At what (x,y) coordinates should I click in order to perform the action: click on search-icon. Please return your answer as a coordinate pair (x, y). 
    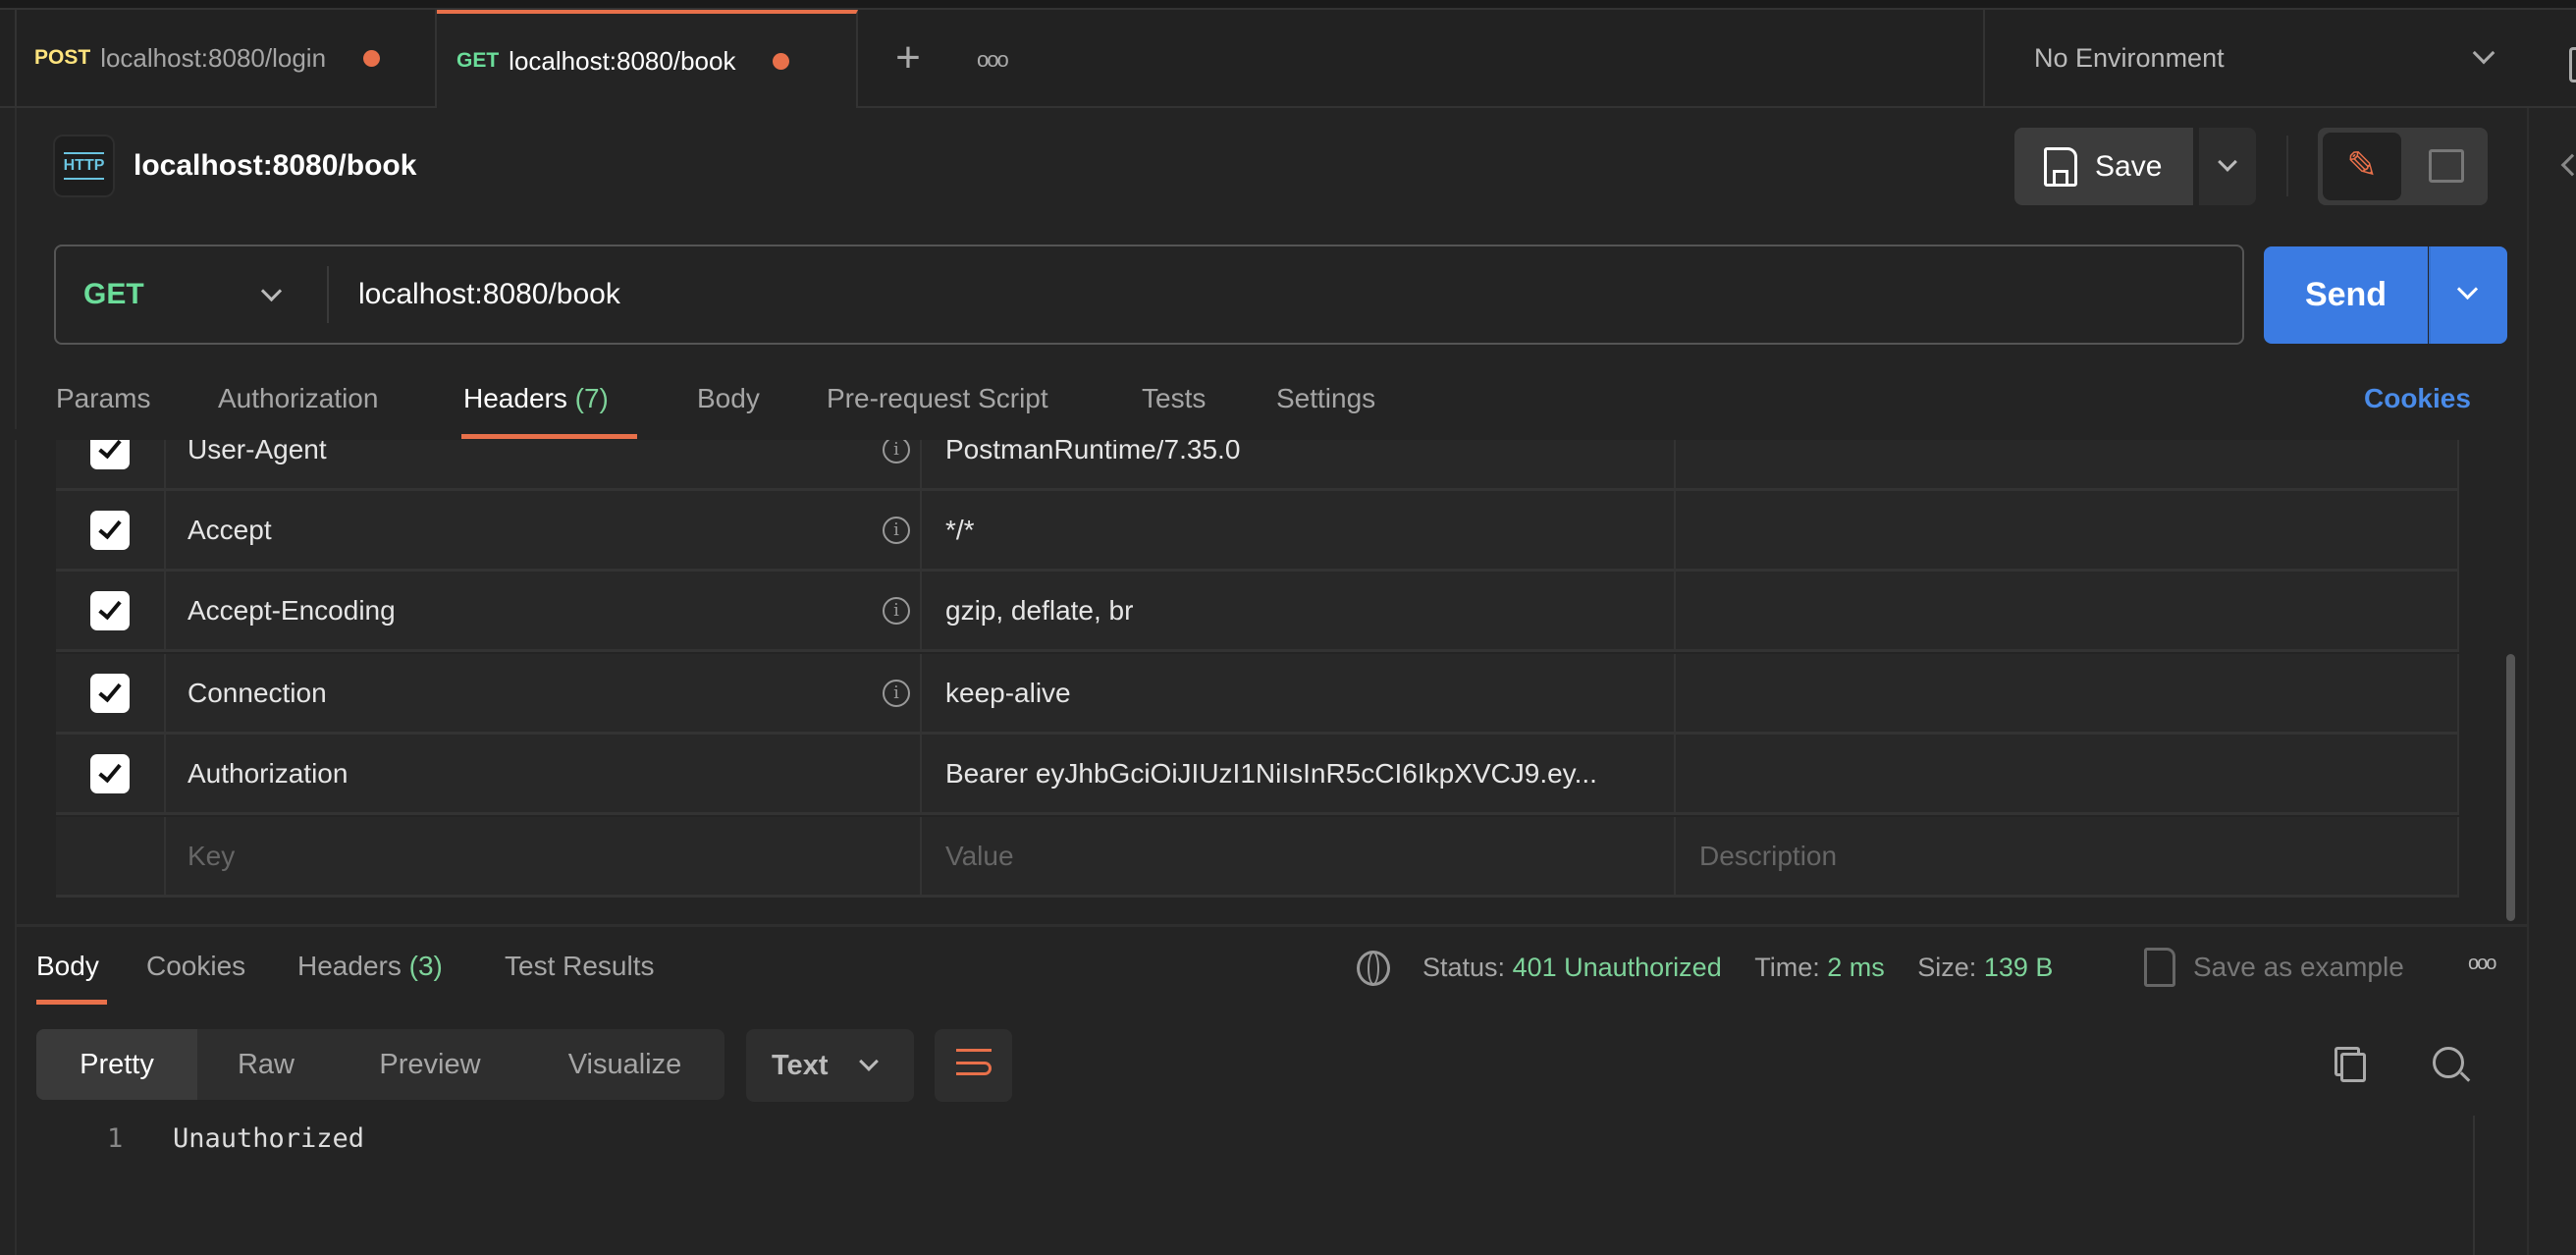
    Looking at the image, I should click on (2452, 1064).